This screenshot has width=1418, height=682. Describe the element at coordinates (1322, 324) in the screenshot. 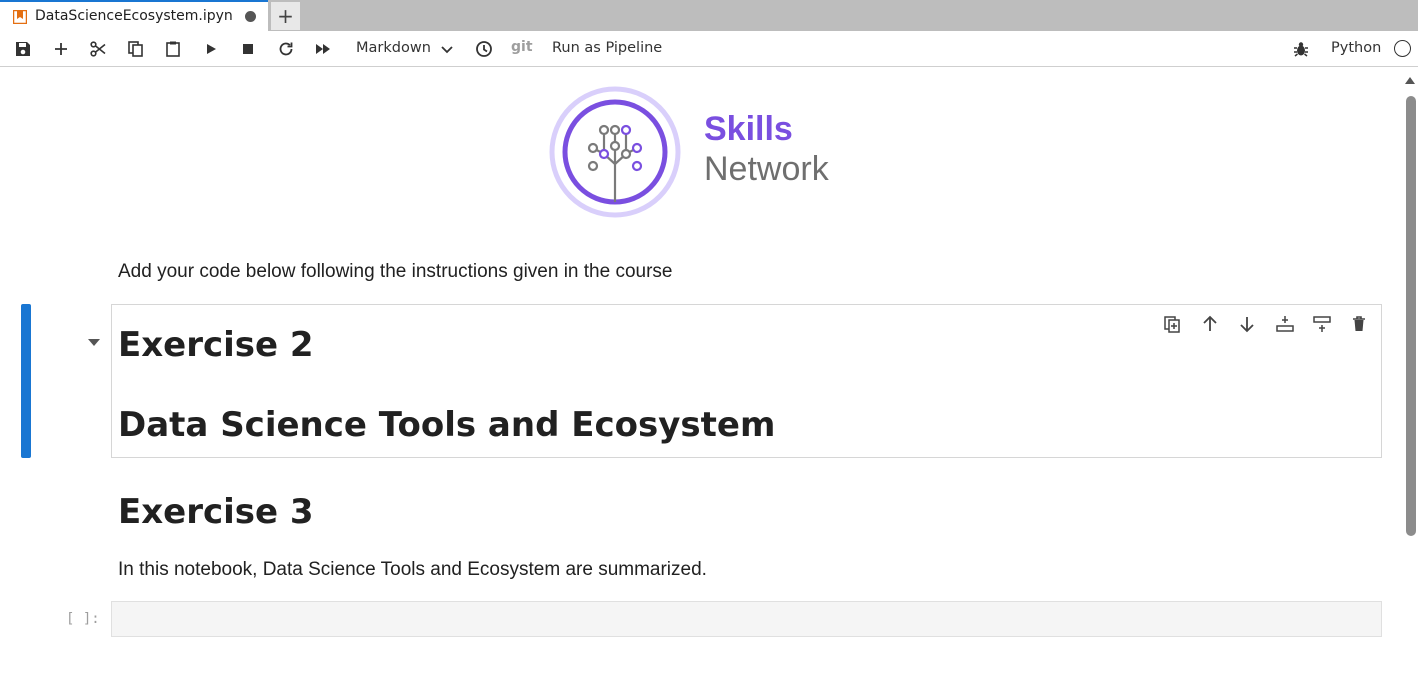

I see `insert-above-icon` at that location.